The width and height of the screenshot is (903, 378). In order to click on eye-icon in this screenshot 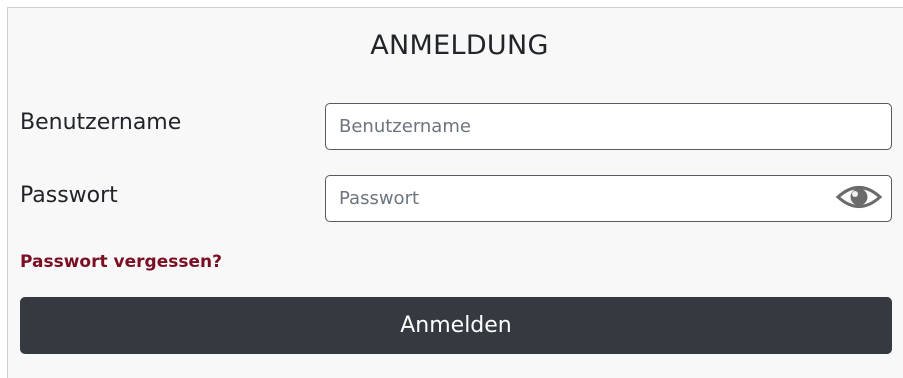, I will do `click(859, 197)`.